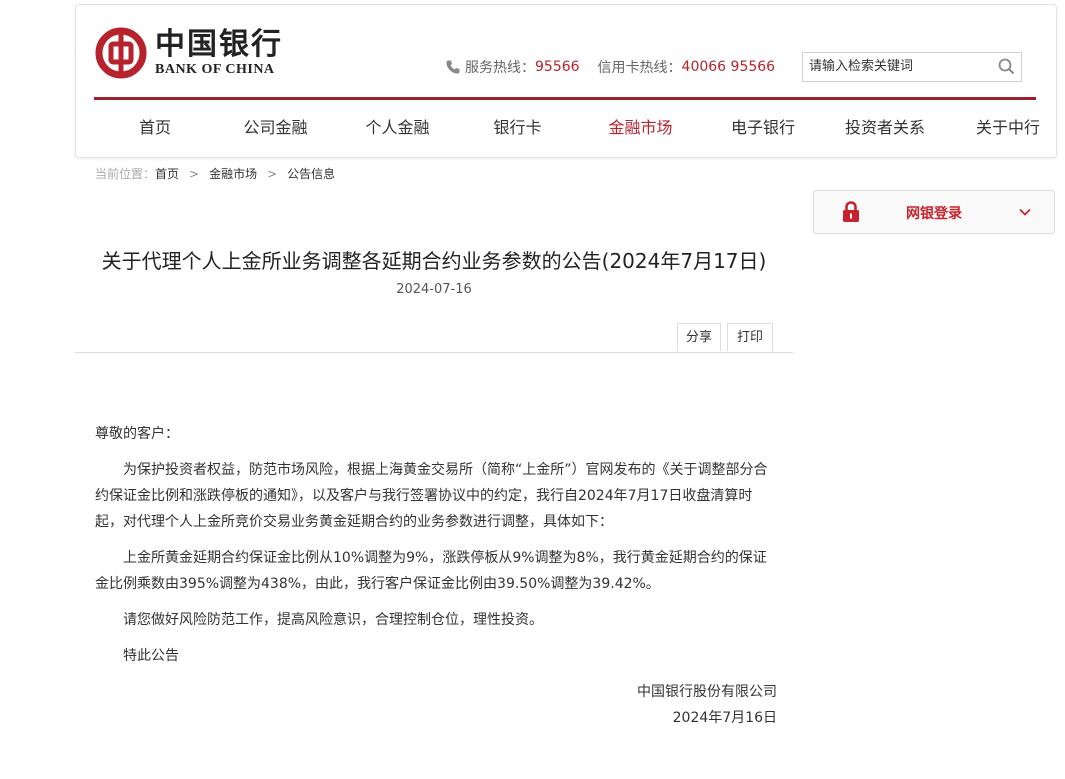 This screenshot has height=779, width=1065. I want to click on boc-logo: 中国银行 BANK OF CHINA, so click(189, 53).